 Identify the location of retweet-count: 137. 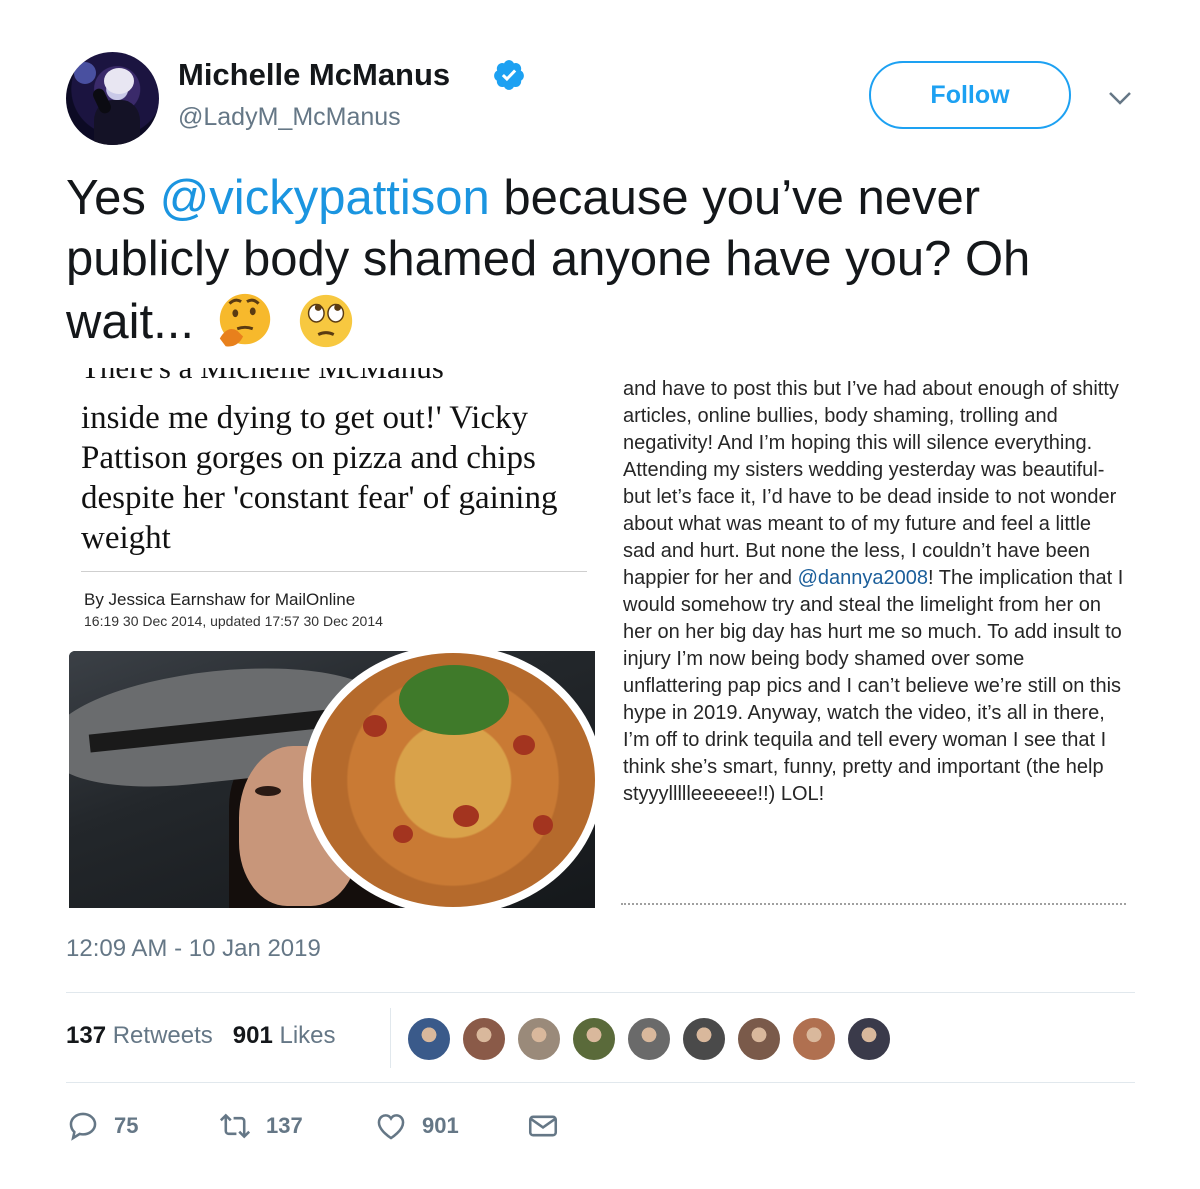
(284, 1125).